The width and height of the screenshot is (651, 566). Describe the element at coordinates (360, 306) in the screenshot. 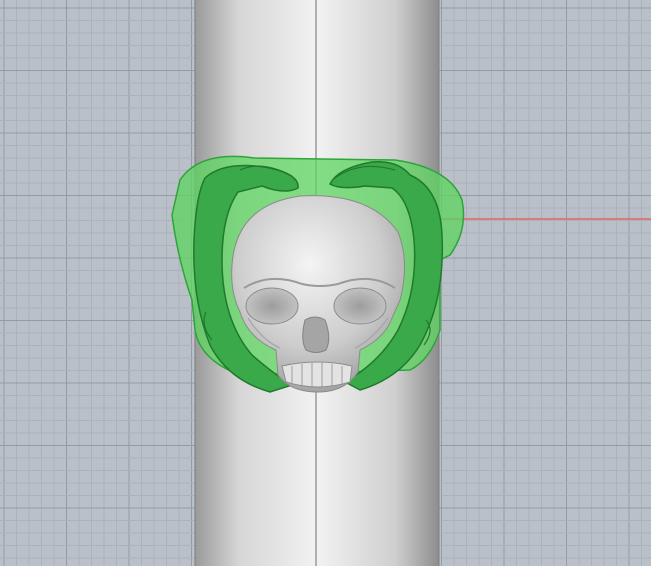

I see `right-eye-socket` at that location.